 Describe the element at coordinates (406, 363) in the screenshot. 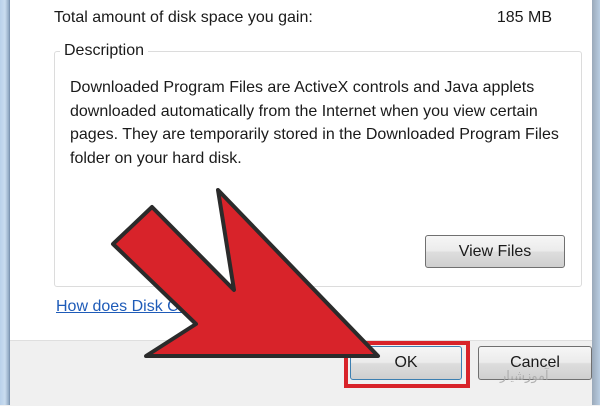

I see `ok-button: OK` at that location.